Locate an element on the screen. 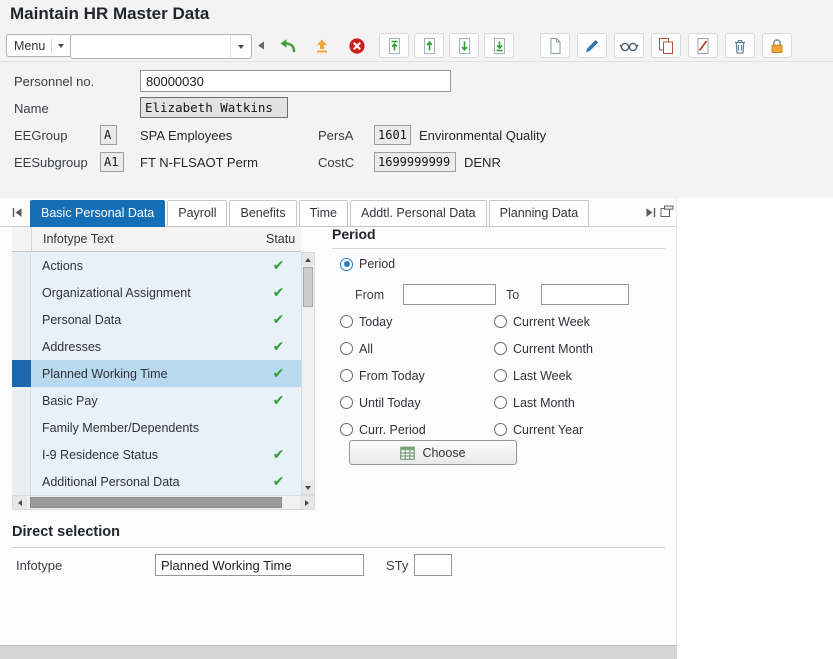 This screenshot has height=659, width=833. scroll-tabs-right-icon is located at coordinates (650, 212).